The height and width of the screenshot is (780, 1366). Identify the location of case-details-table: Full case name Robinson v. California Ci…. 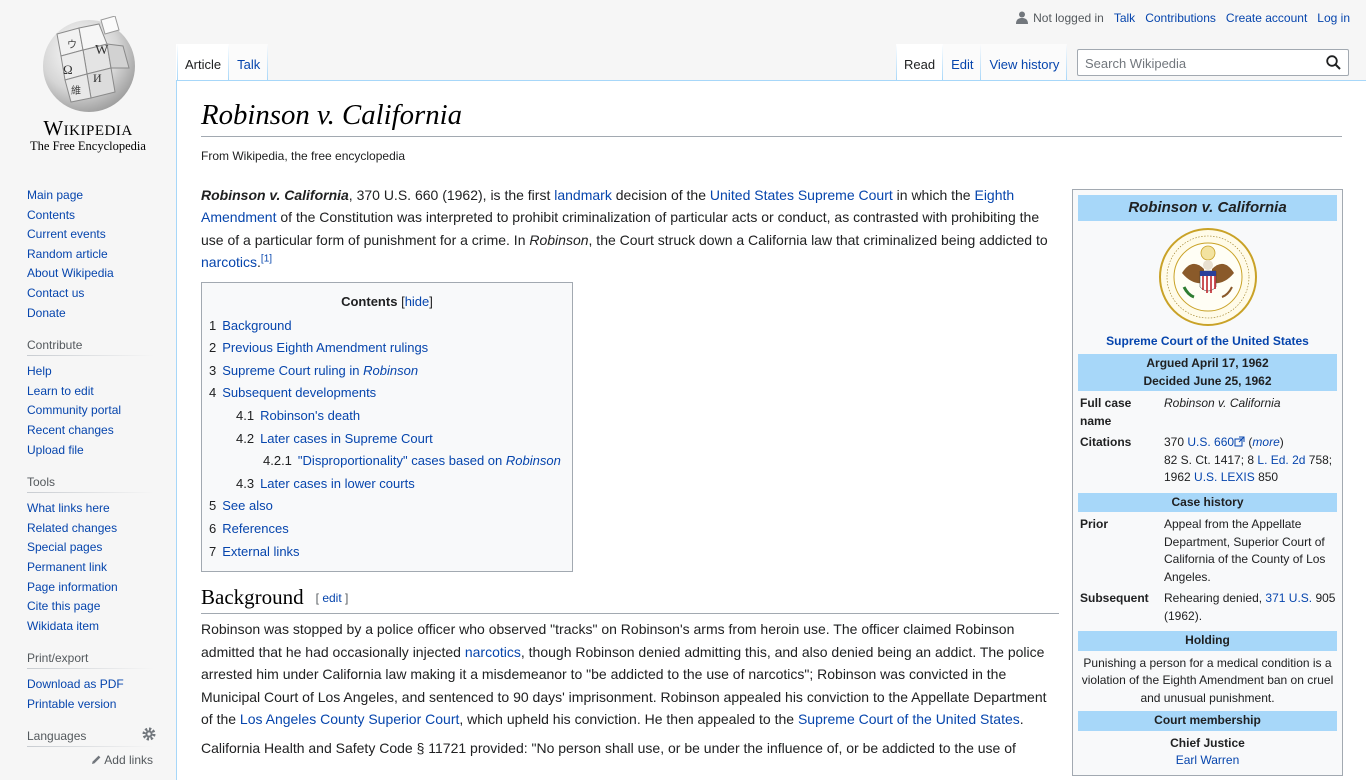
(1207, 443).